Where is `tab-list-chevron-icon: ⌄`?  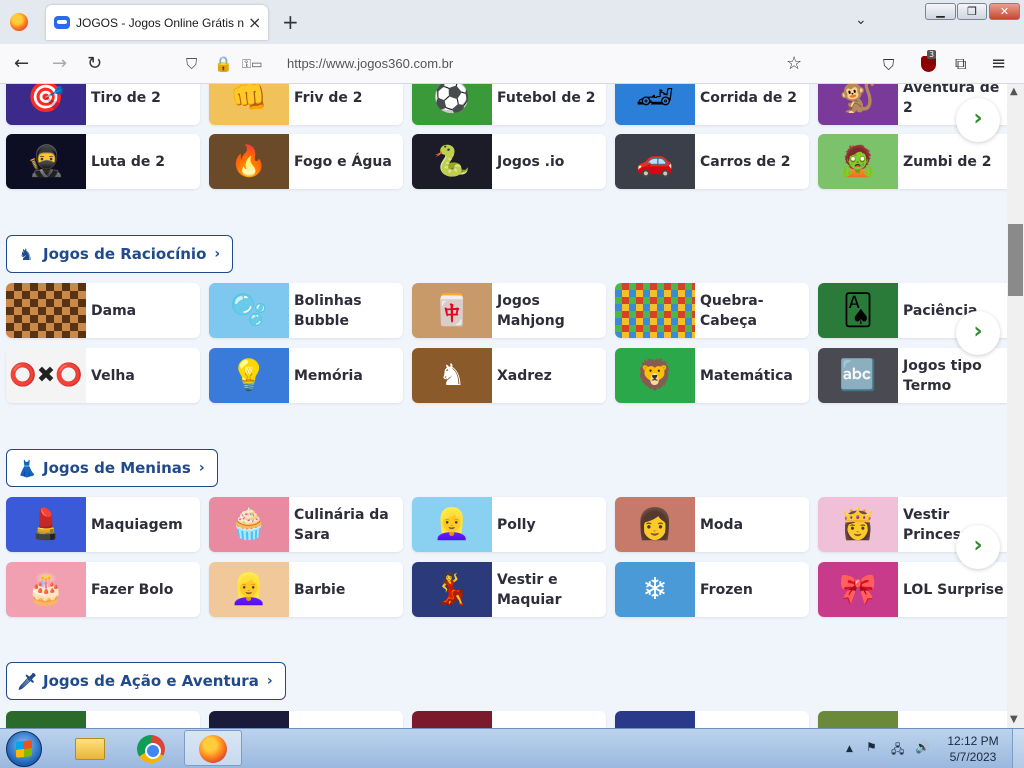 tab-list-chevron-icon: ⌄ is located at coordinates (861, 20).